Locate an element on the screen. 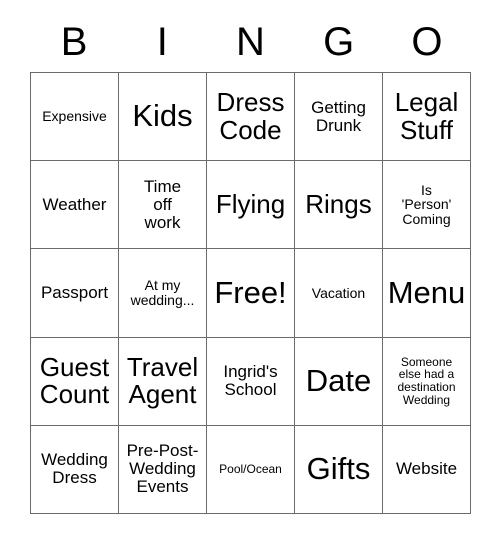 Image resolution: width=500 pixels, height=544 pixels. bingo-cell-label: Dress Code is located at coordinates (250, 116).